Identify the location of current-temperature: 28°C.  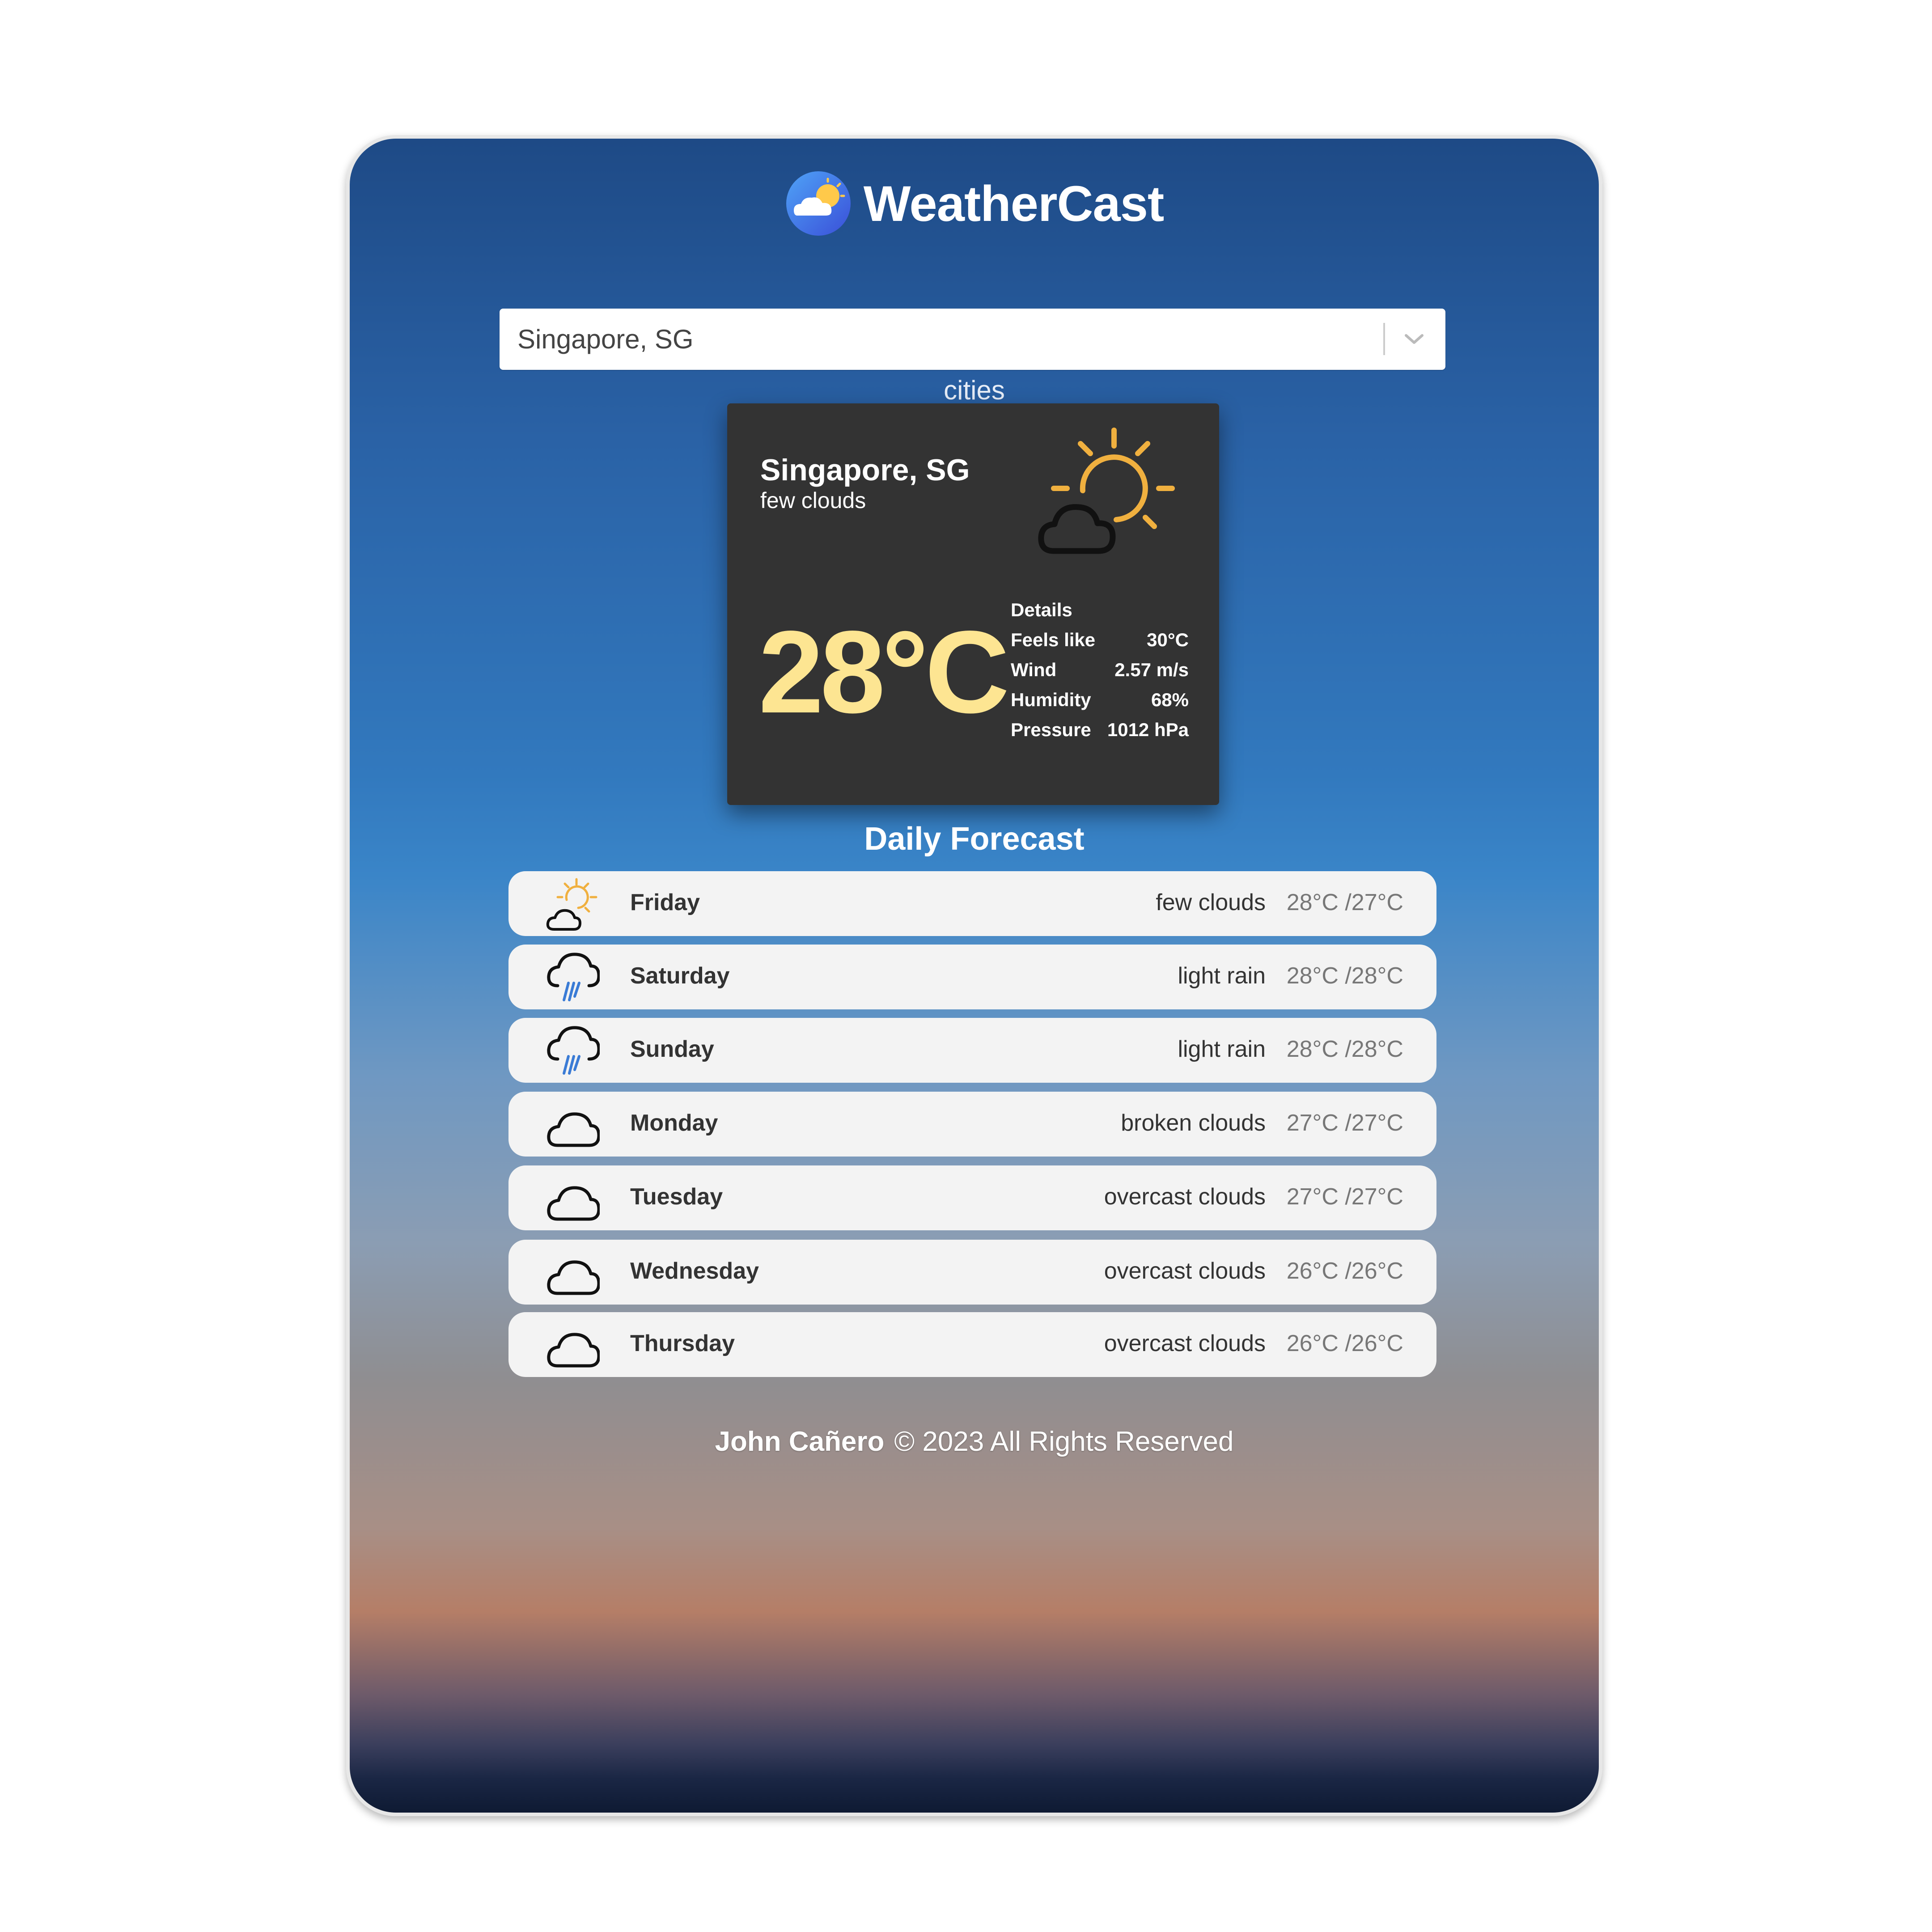
(883, 671).